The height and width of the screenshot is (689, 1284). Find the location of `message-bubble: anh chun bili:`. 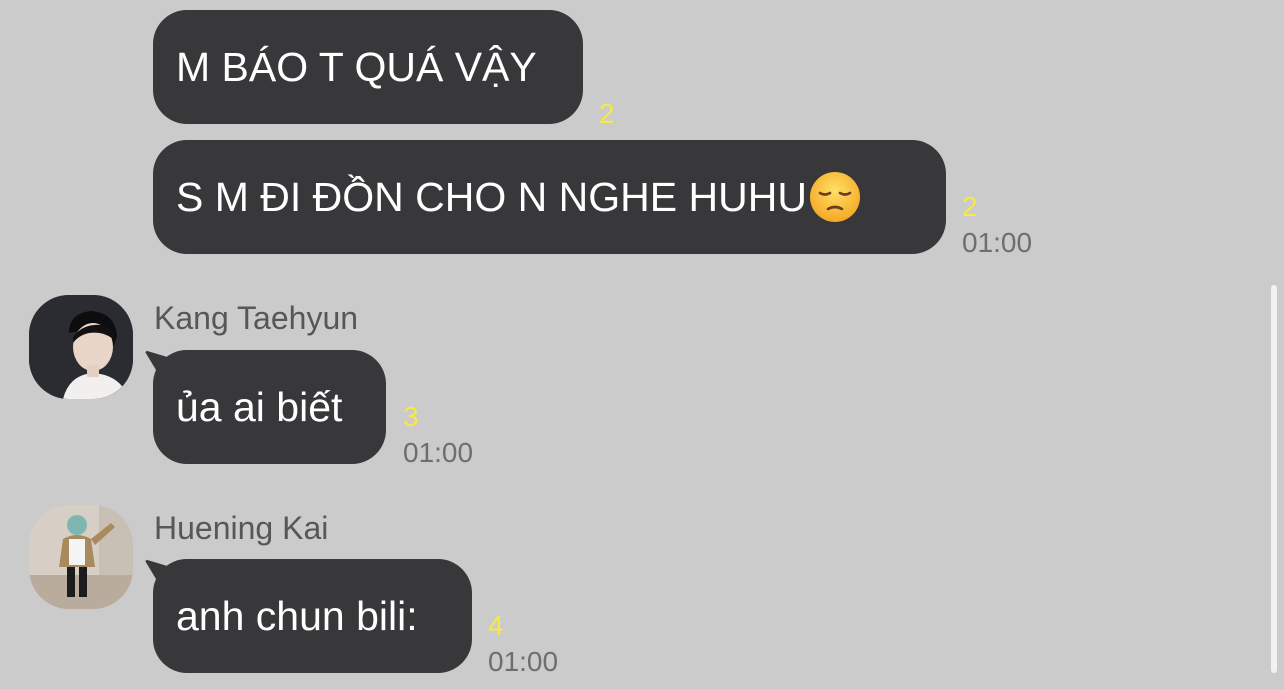

message-bubble: anh chun bili: is located at coordinates (312, 616).